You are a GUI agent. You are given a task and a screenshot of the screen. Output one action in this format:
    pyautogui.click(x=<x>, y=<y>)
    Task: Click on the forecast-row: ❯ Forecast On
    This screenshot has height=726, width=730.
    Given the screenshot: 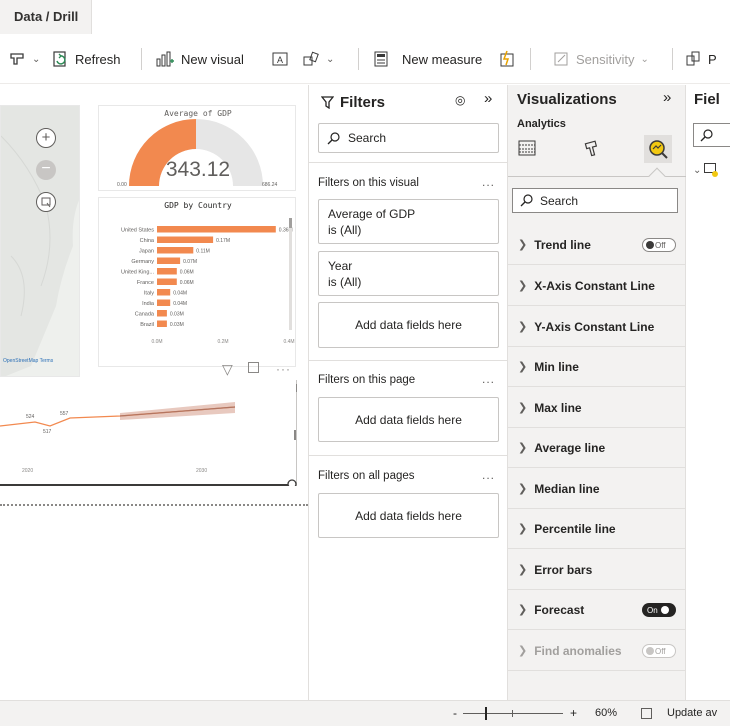 What is the action you would take?
    pyautogui.click(x=597, y=610)
    